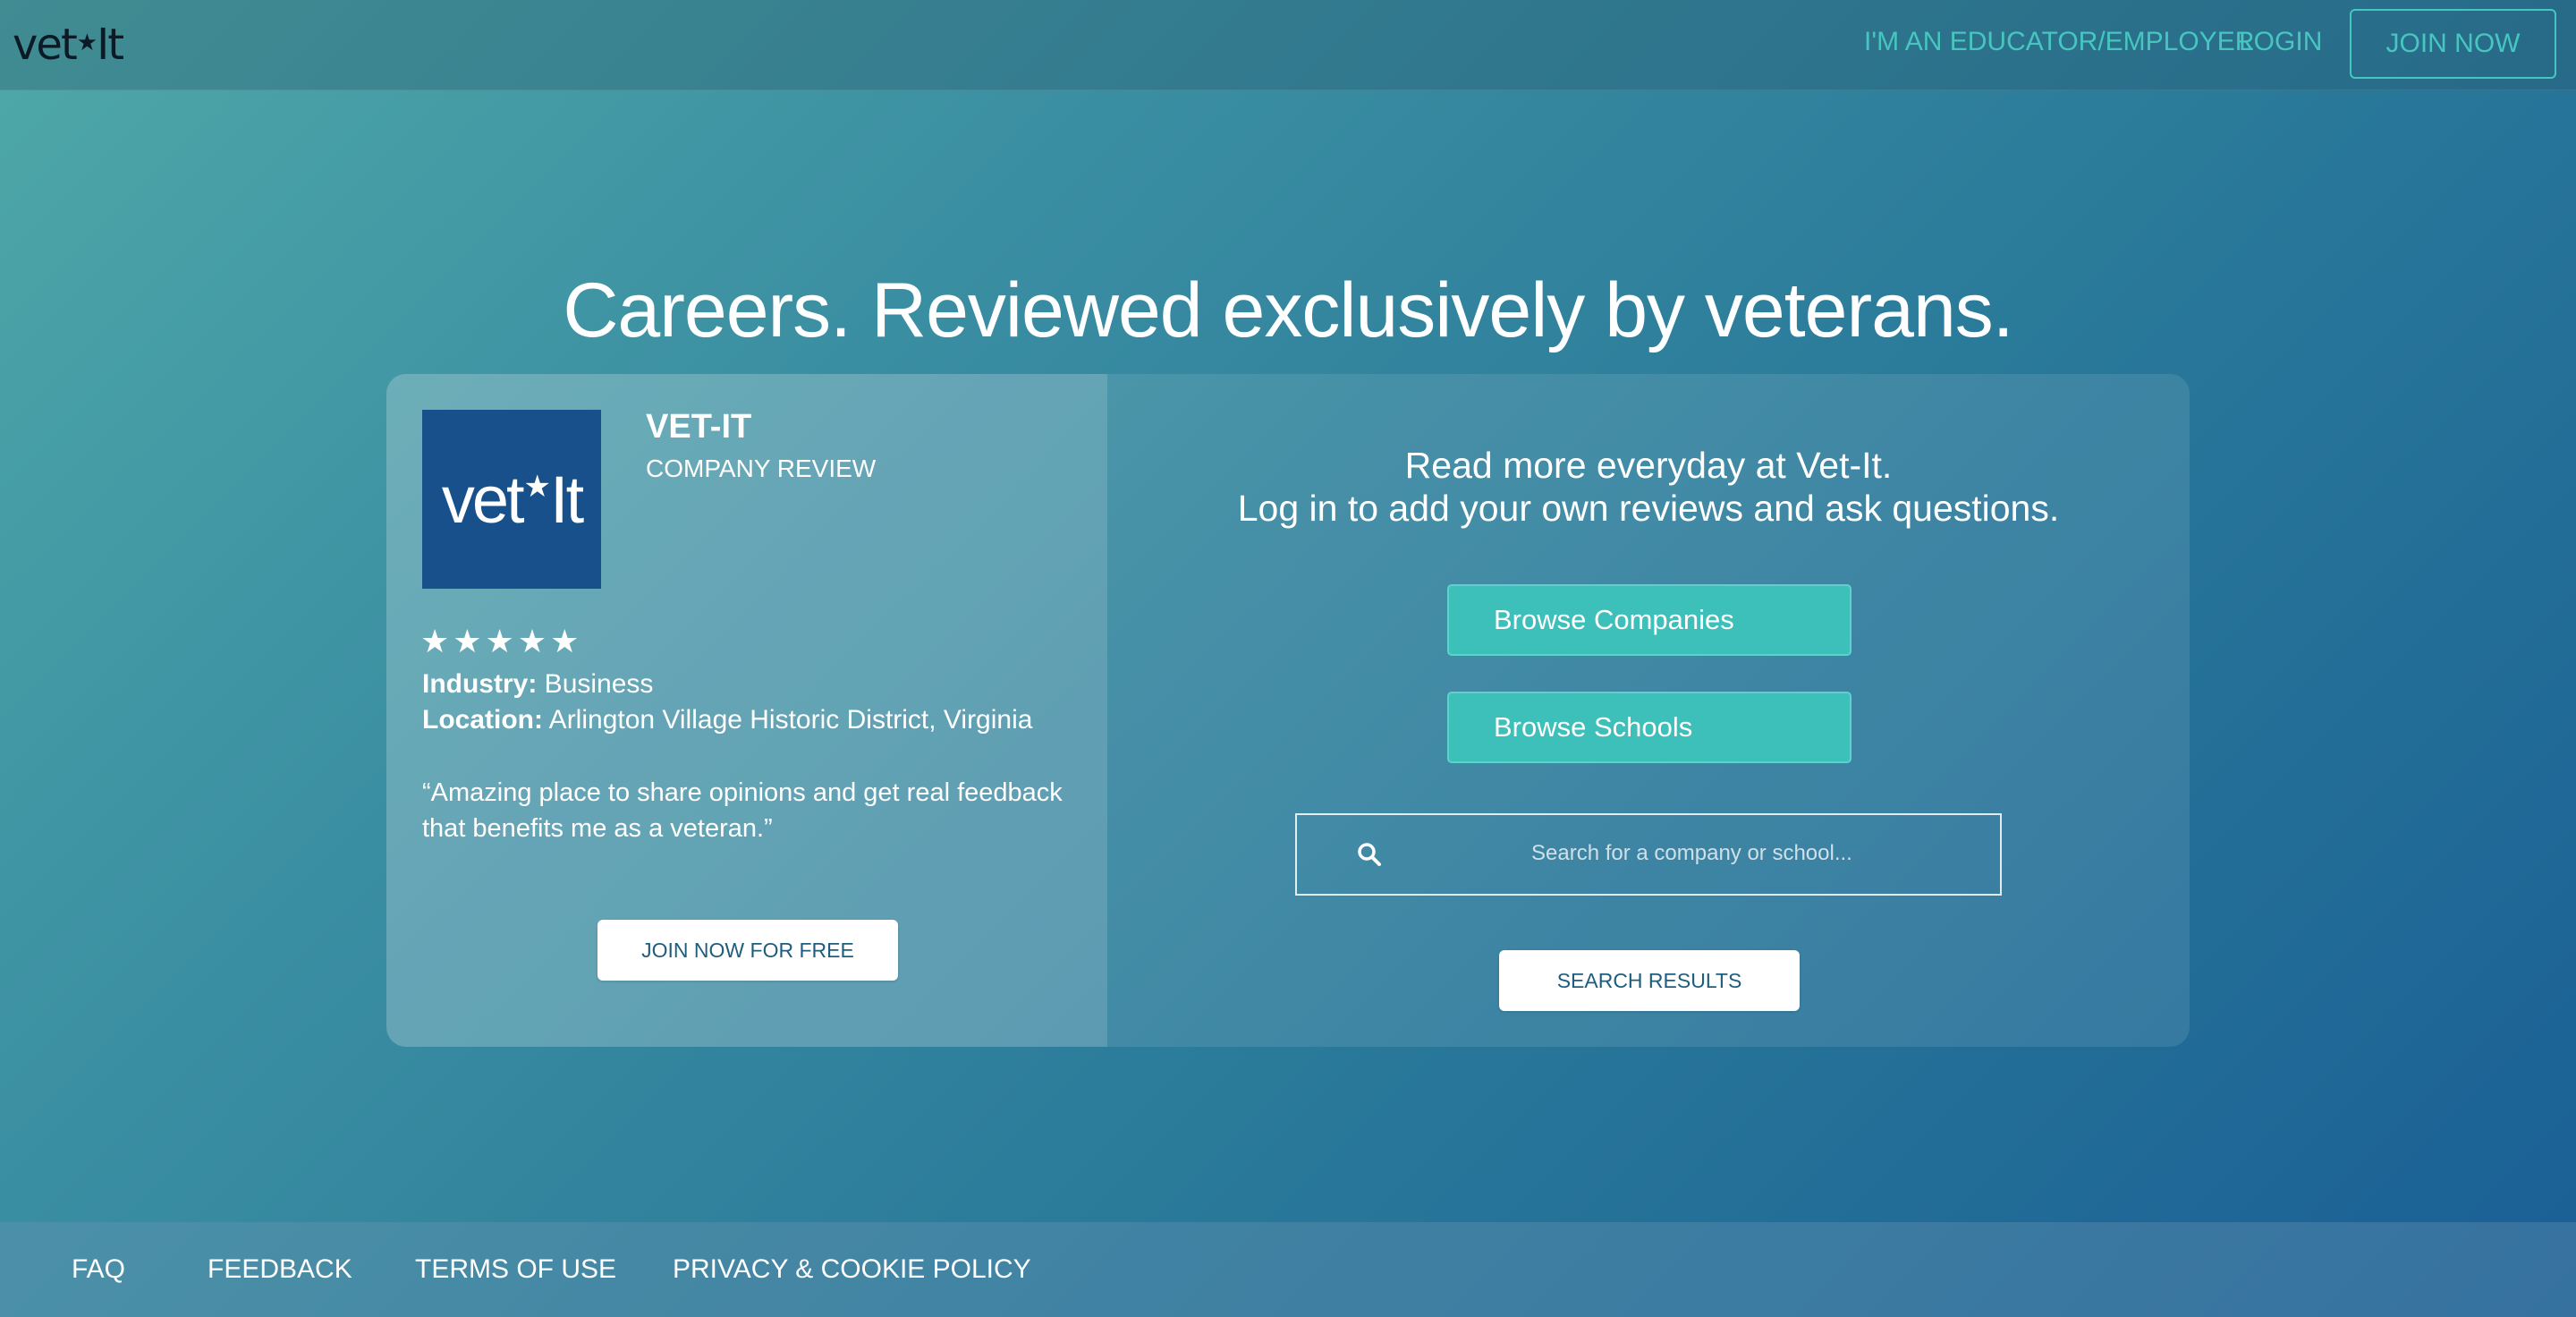 This screenshot has height=1317, width=2576. What do you see at coordinates (515, 1269) in the screenshot?
I see `footer-link-terms-of-use: TERMS OF USE` at bounding box center [515, 1269].